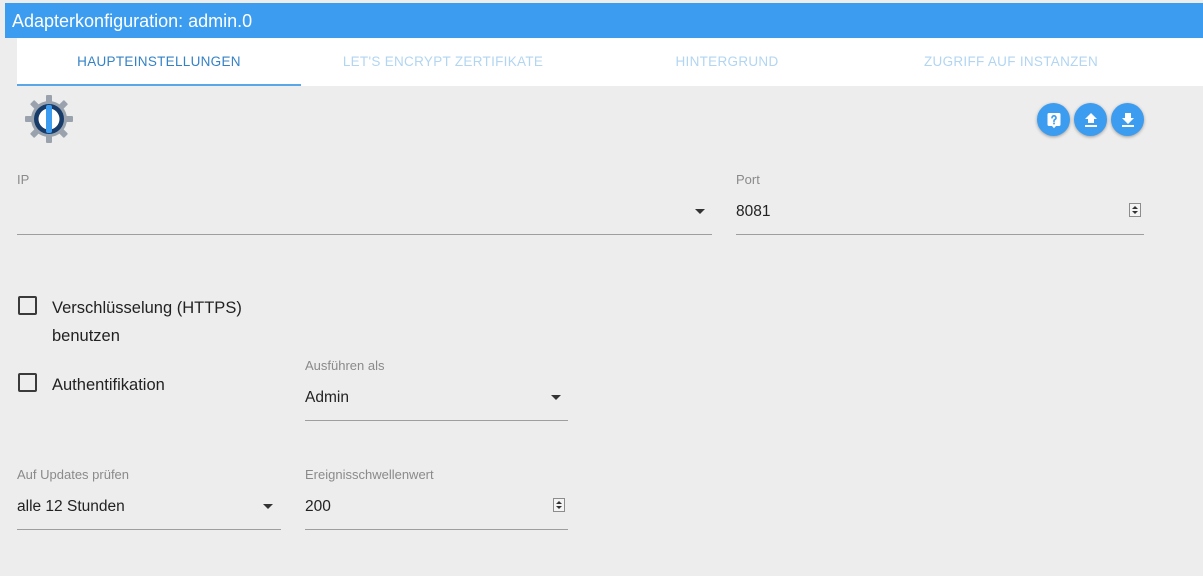 This screenshot has width=1203, height=576. Describe the element at coordinates (327, 398) in the screenshot. I see `run-as-select-value: Admin` at that location.